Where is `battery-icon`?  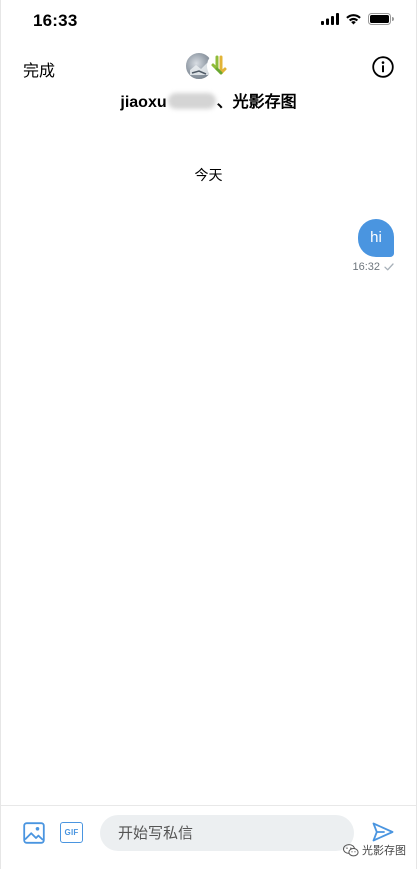 battery-icon is located at coordinates (381, 19).